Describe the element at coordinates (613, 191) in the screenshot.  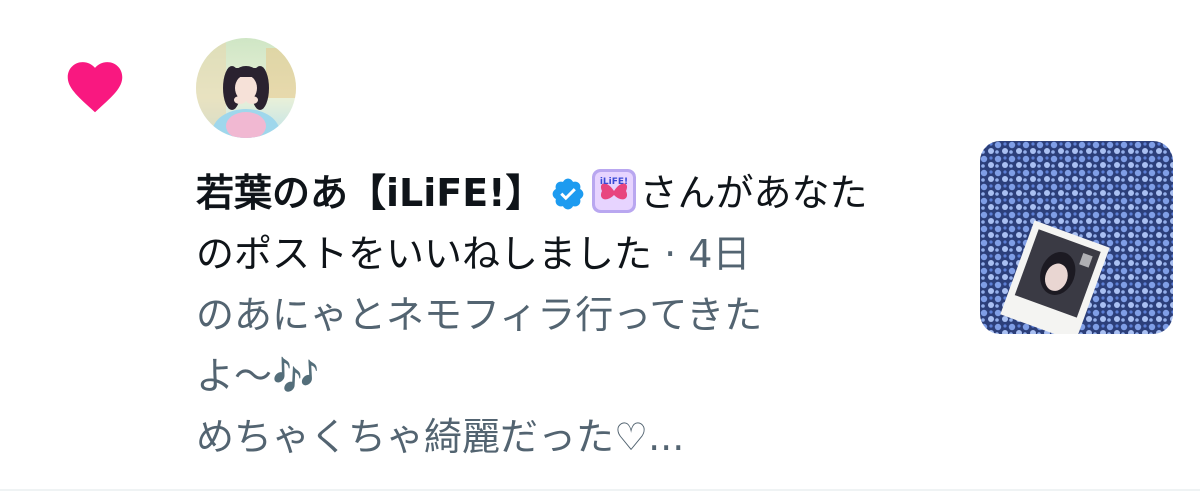
I see `affiliation-badge: iLiFE!` at that location.